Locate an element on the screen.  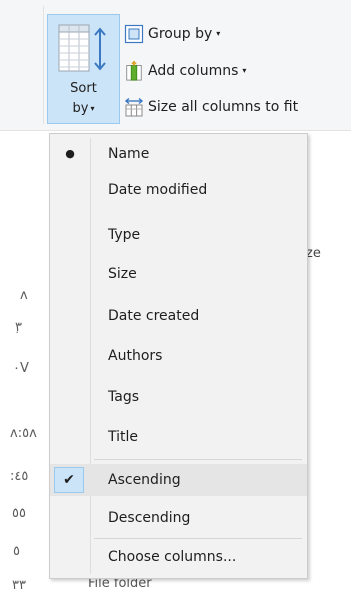
list-item-value: ٠V is located at coordinates (21, 368).